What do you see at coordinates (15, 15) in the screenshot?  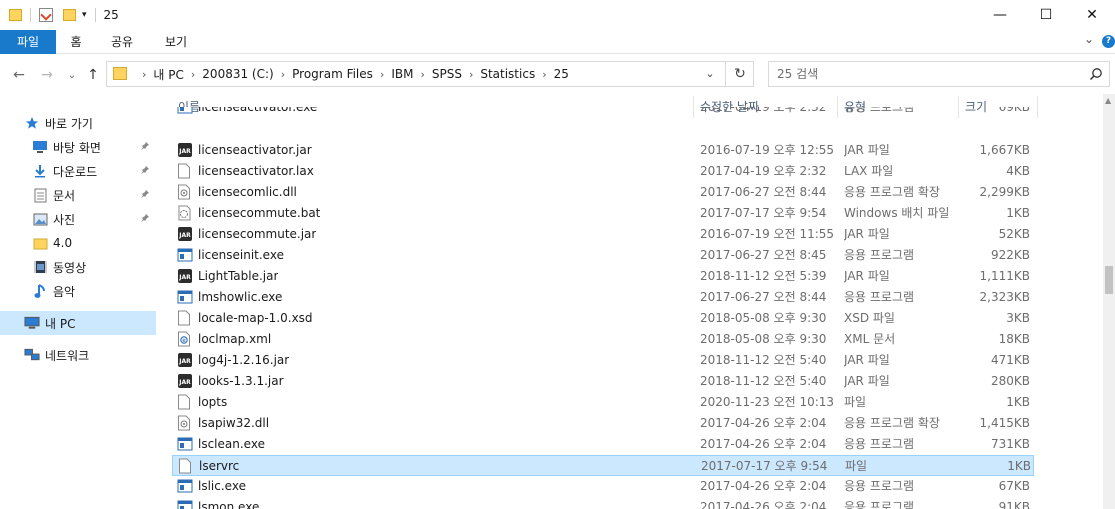 I see `folder-icon` at bounding box center [15, 15].